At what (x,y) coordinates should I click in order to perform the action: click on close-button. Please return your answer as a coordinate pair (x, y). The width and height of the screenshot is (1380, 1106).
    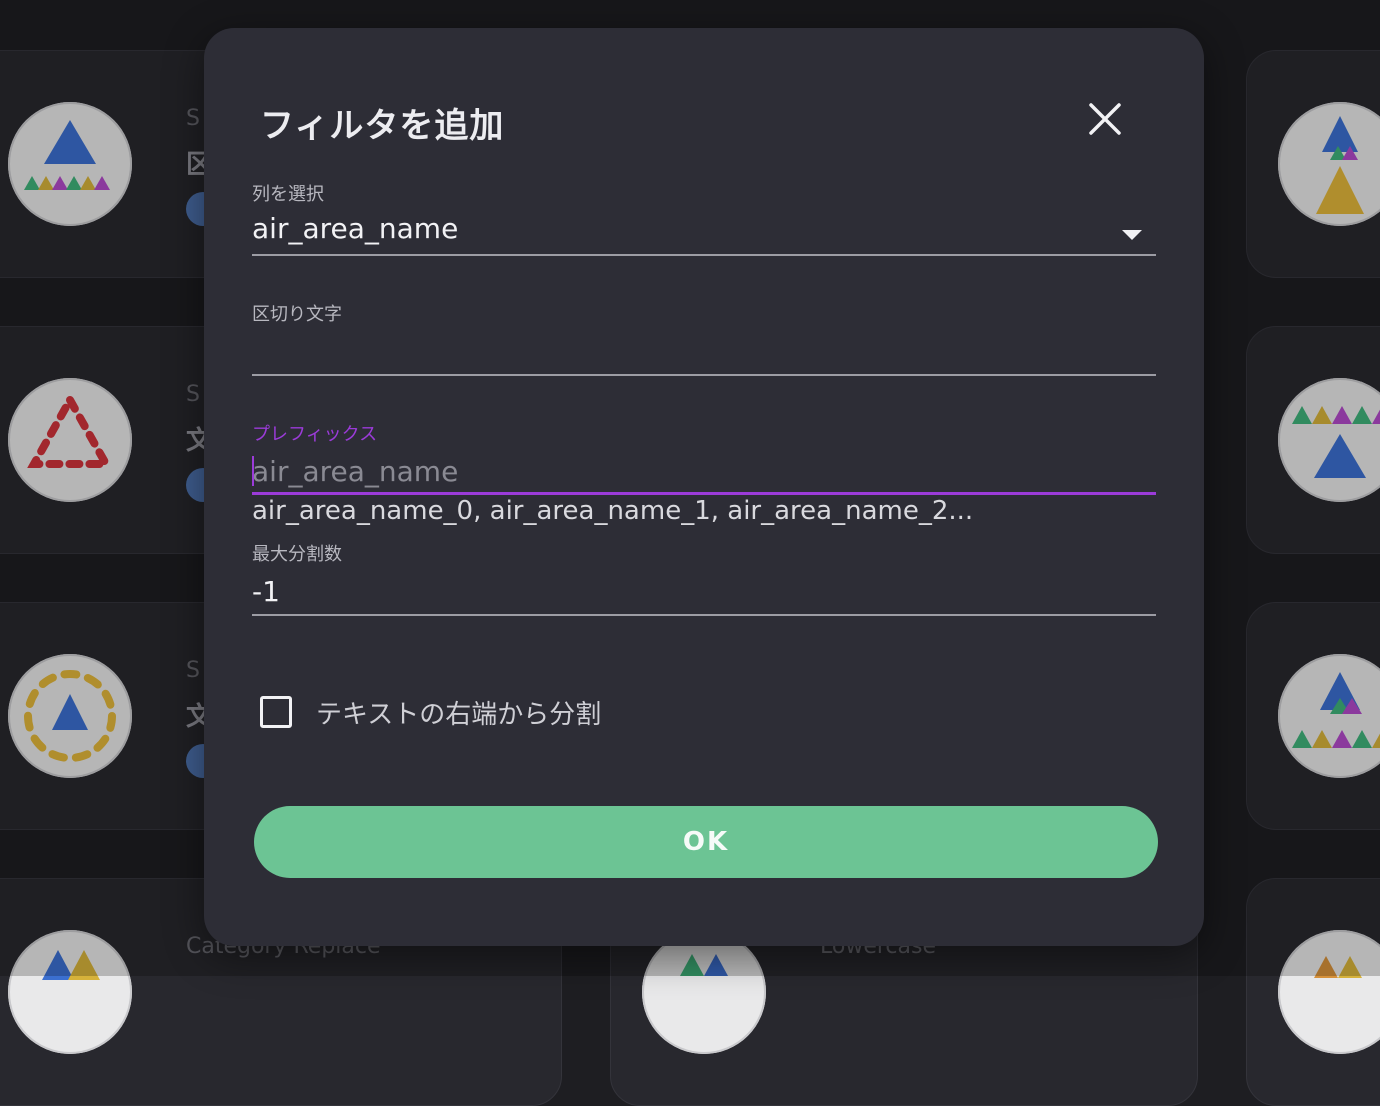
    Looking at the image, I should click on (1105, 119).